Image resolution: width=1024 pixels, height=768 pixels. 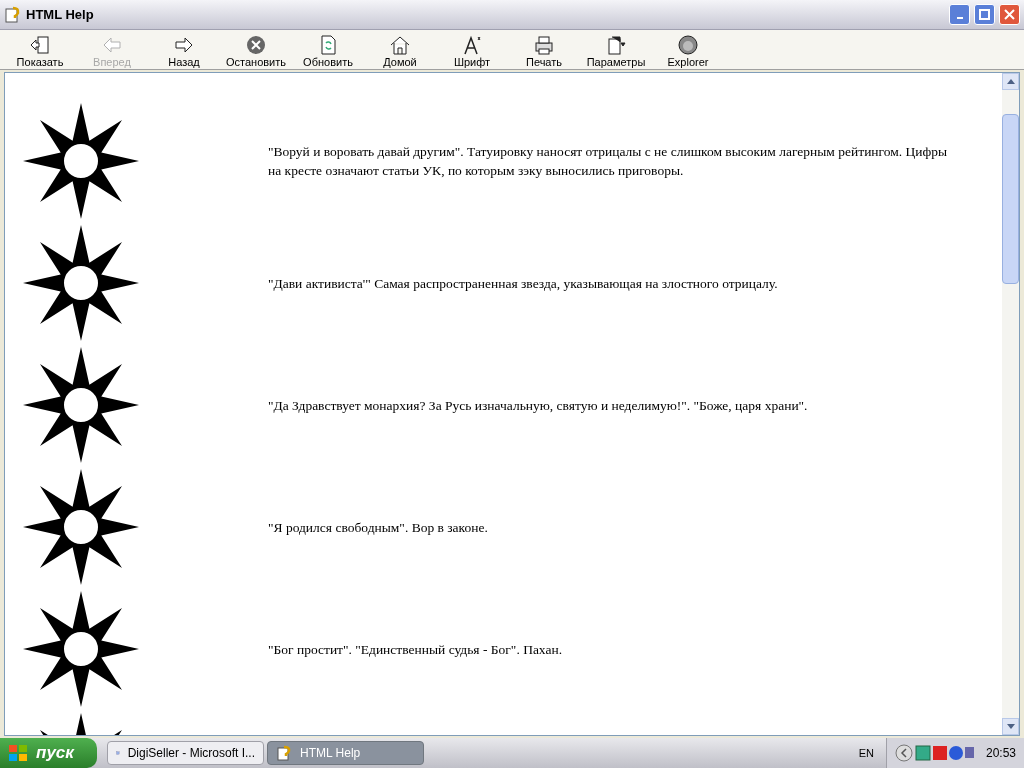 What do you see at coordinates (1010, 199) in the screenshot?
I see `scroll-thumb` at bounding box center [1010, 199].